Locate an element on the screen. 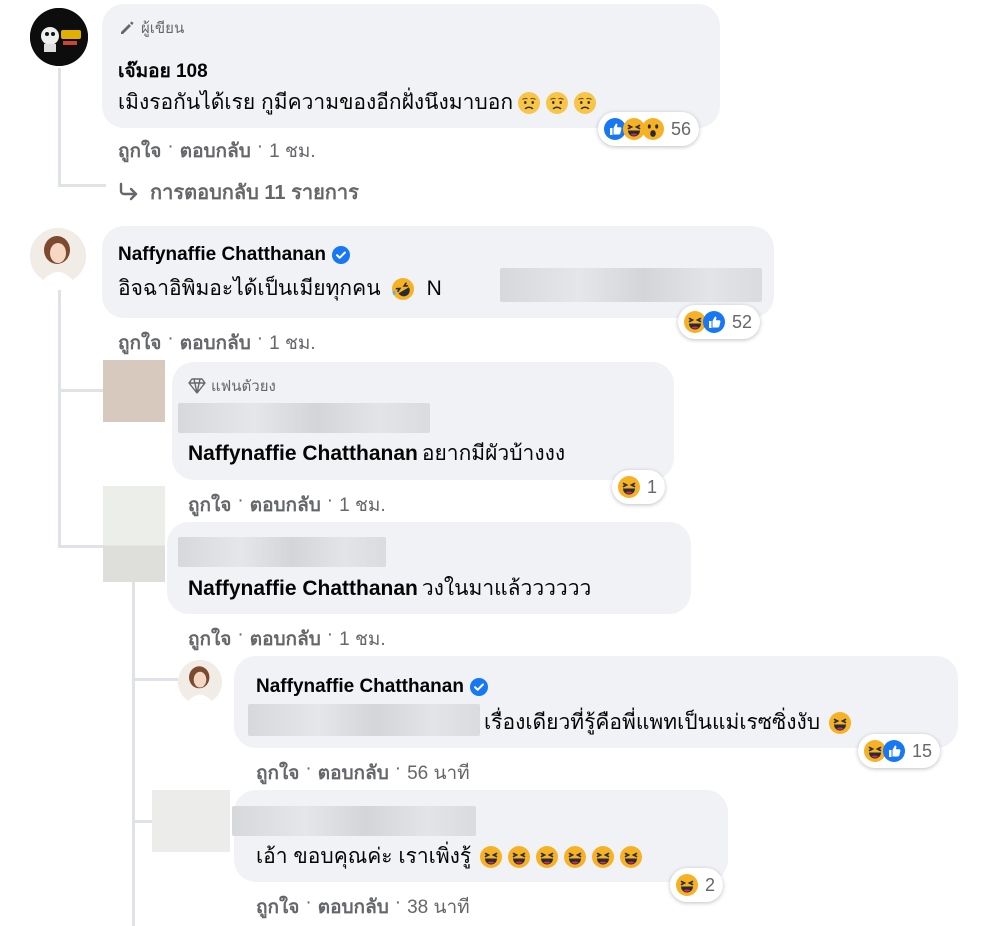 The width and height of the screenshot is (1000, 926). reply-arrow-icon is located at coordinates (128, 191).